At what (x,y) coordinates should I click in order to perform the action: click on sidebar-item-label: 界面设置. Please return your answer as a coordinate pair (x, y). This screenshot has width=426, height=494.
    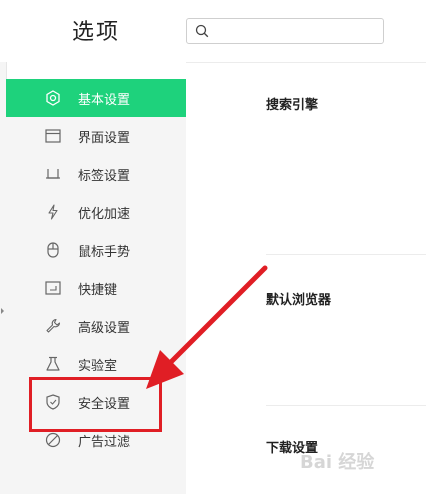
    Looking at the image, I should click on (104, 138).